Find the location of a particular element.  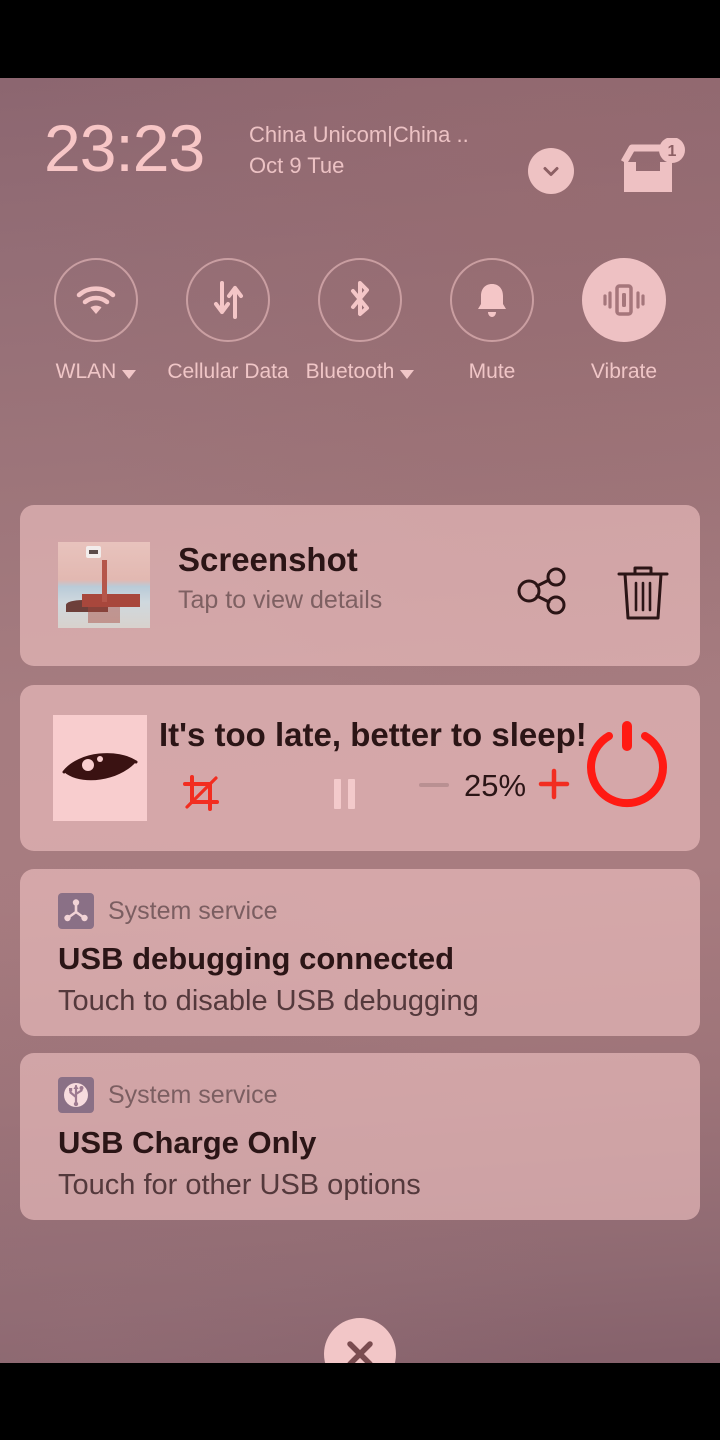

delete-icon is located at coordinates (643, 593).